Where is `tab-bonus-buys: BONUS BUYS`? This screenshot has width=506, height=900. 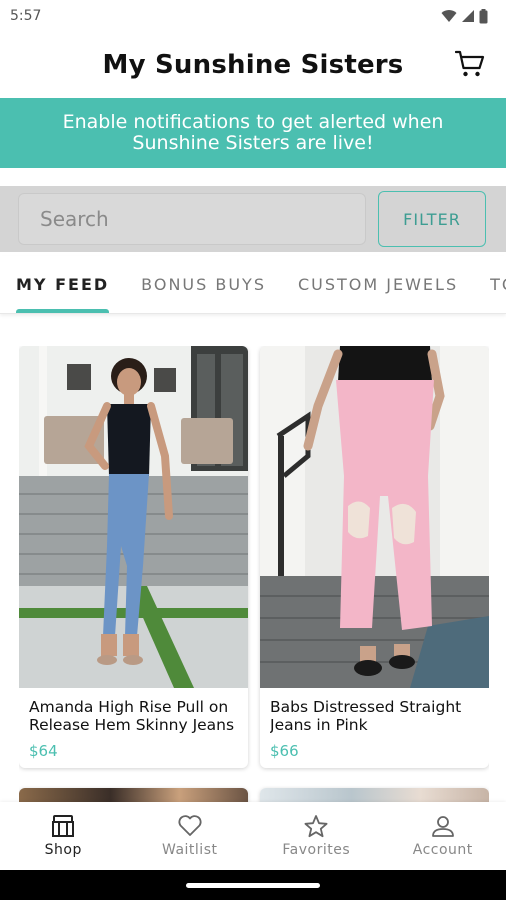 tab-bonus-buys: BONUS BUYS is located at coordinates (203, 284).